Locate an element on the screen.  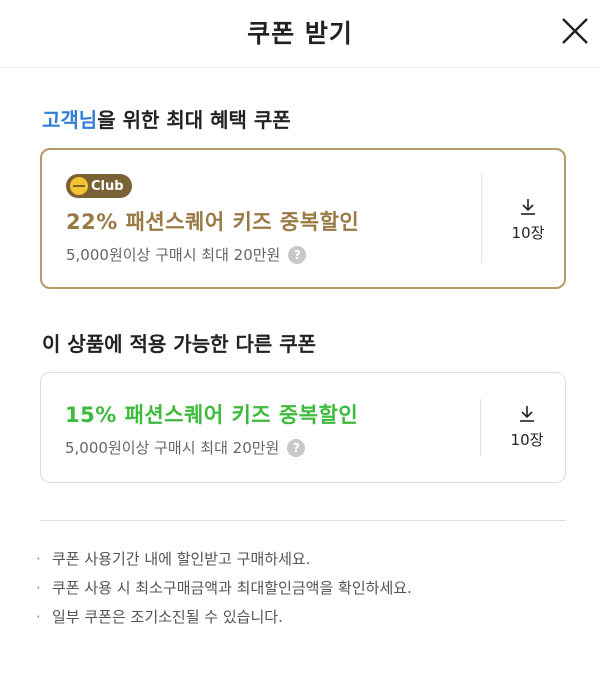
modal-header: 쿠폰 받기 is located at coordinates (300, 34).